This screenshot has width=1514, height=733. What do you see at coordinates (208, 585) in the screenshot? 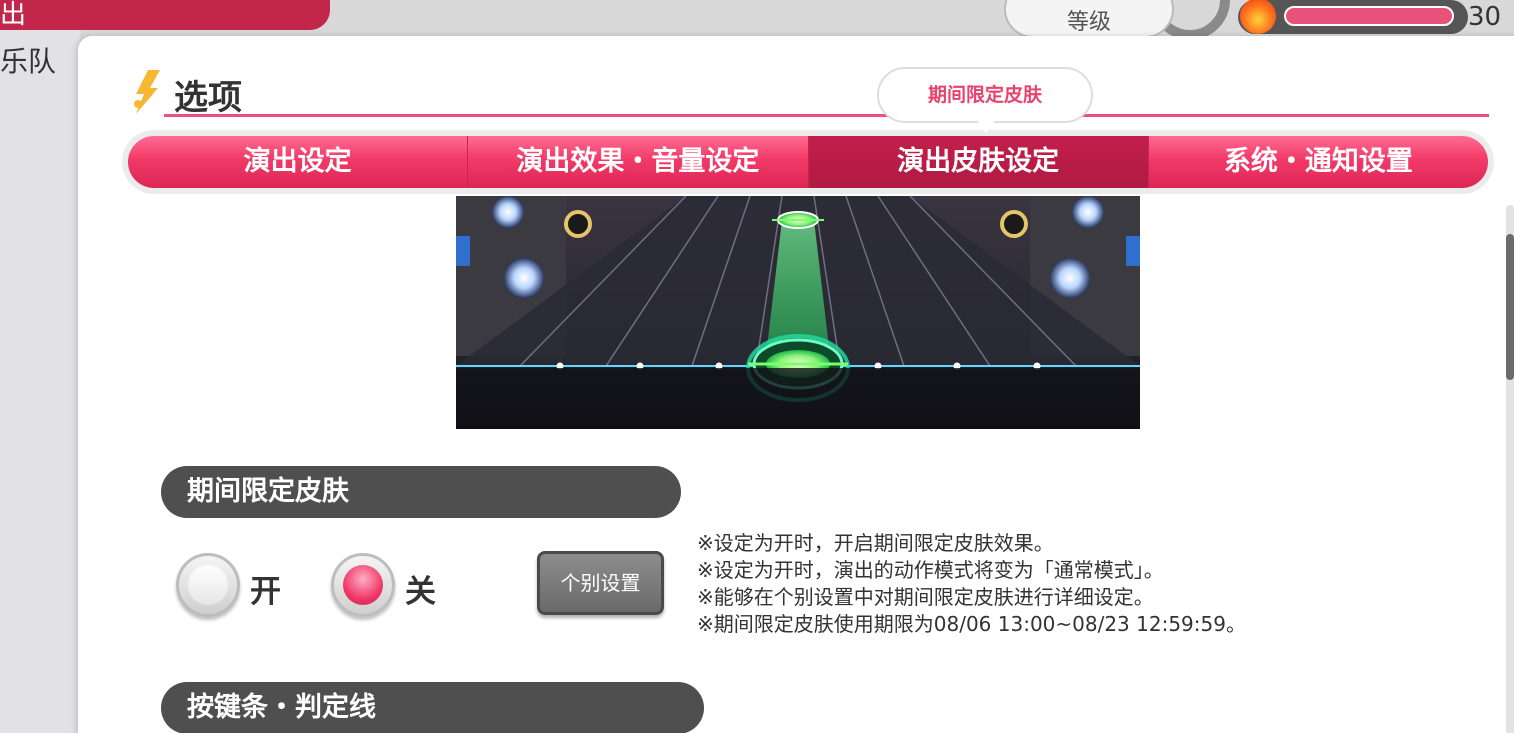
I see `radio-on` at bounding box center [208, 585].